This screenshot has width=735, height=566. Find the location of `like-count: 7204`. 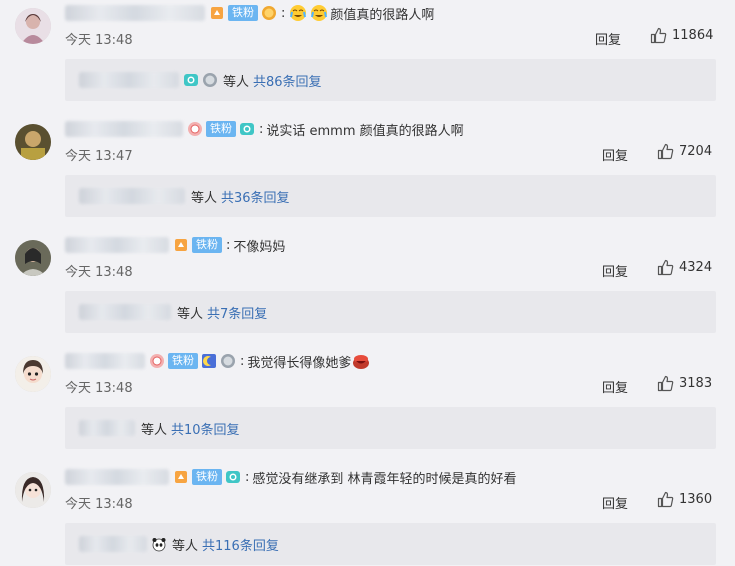

like-count: 7204 is located at coordinates (696, 151).